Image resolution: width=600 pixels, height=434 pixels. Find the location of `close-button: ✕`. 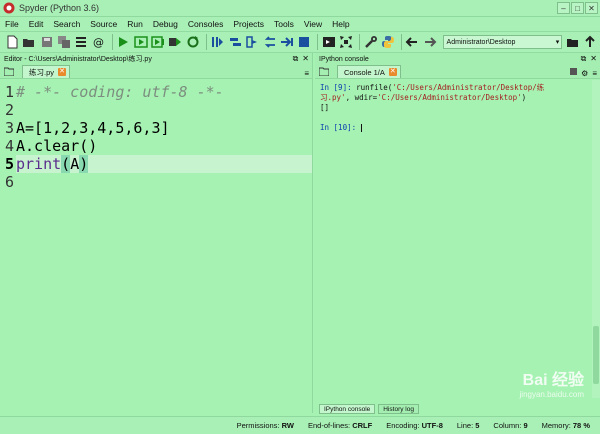

close-button: ✕ is located at coordinates (591, 8).